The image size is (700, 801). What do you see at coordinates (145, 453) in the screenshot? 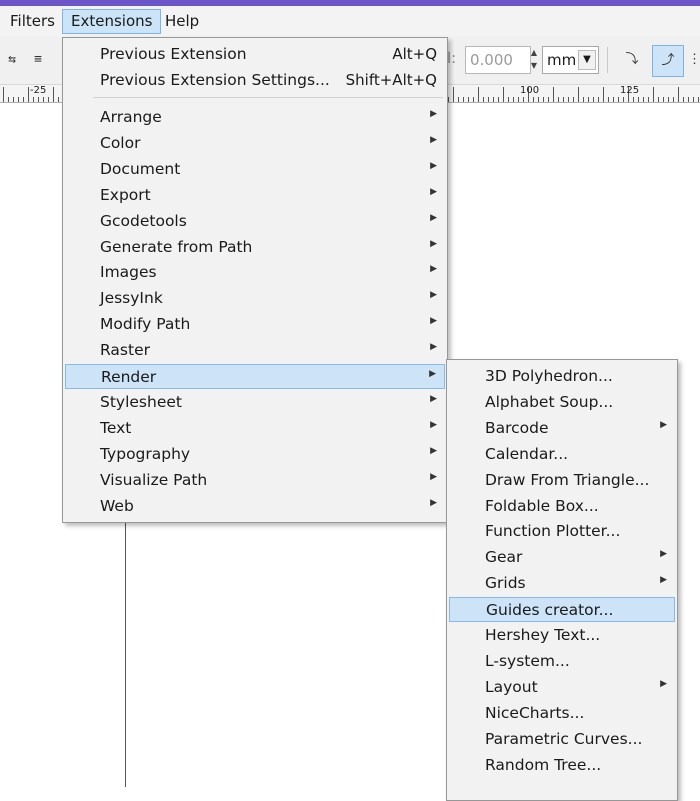
I see `menu-item-label: Typography` at bounding box center [145, 453].